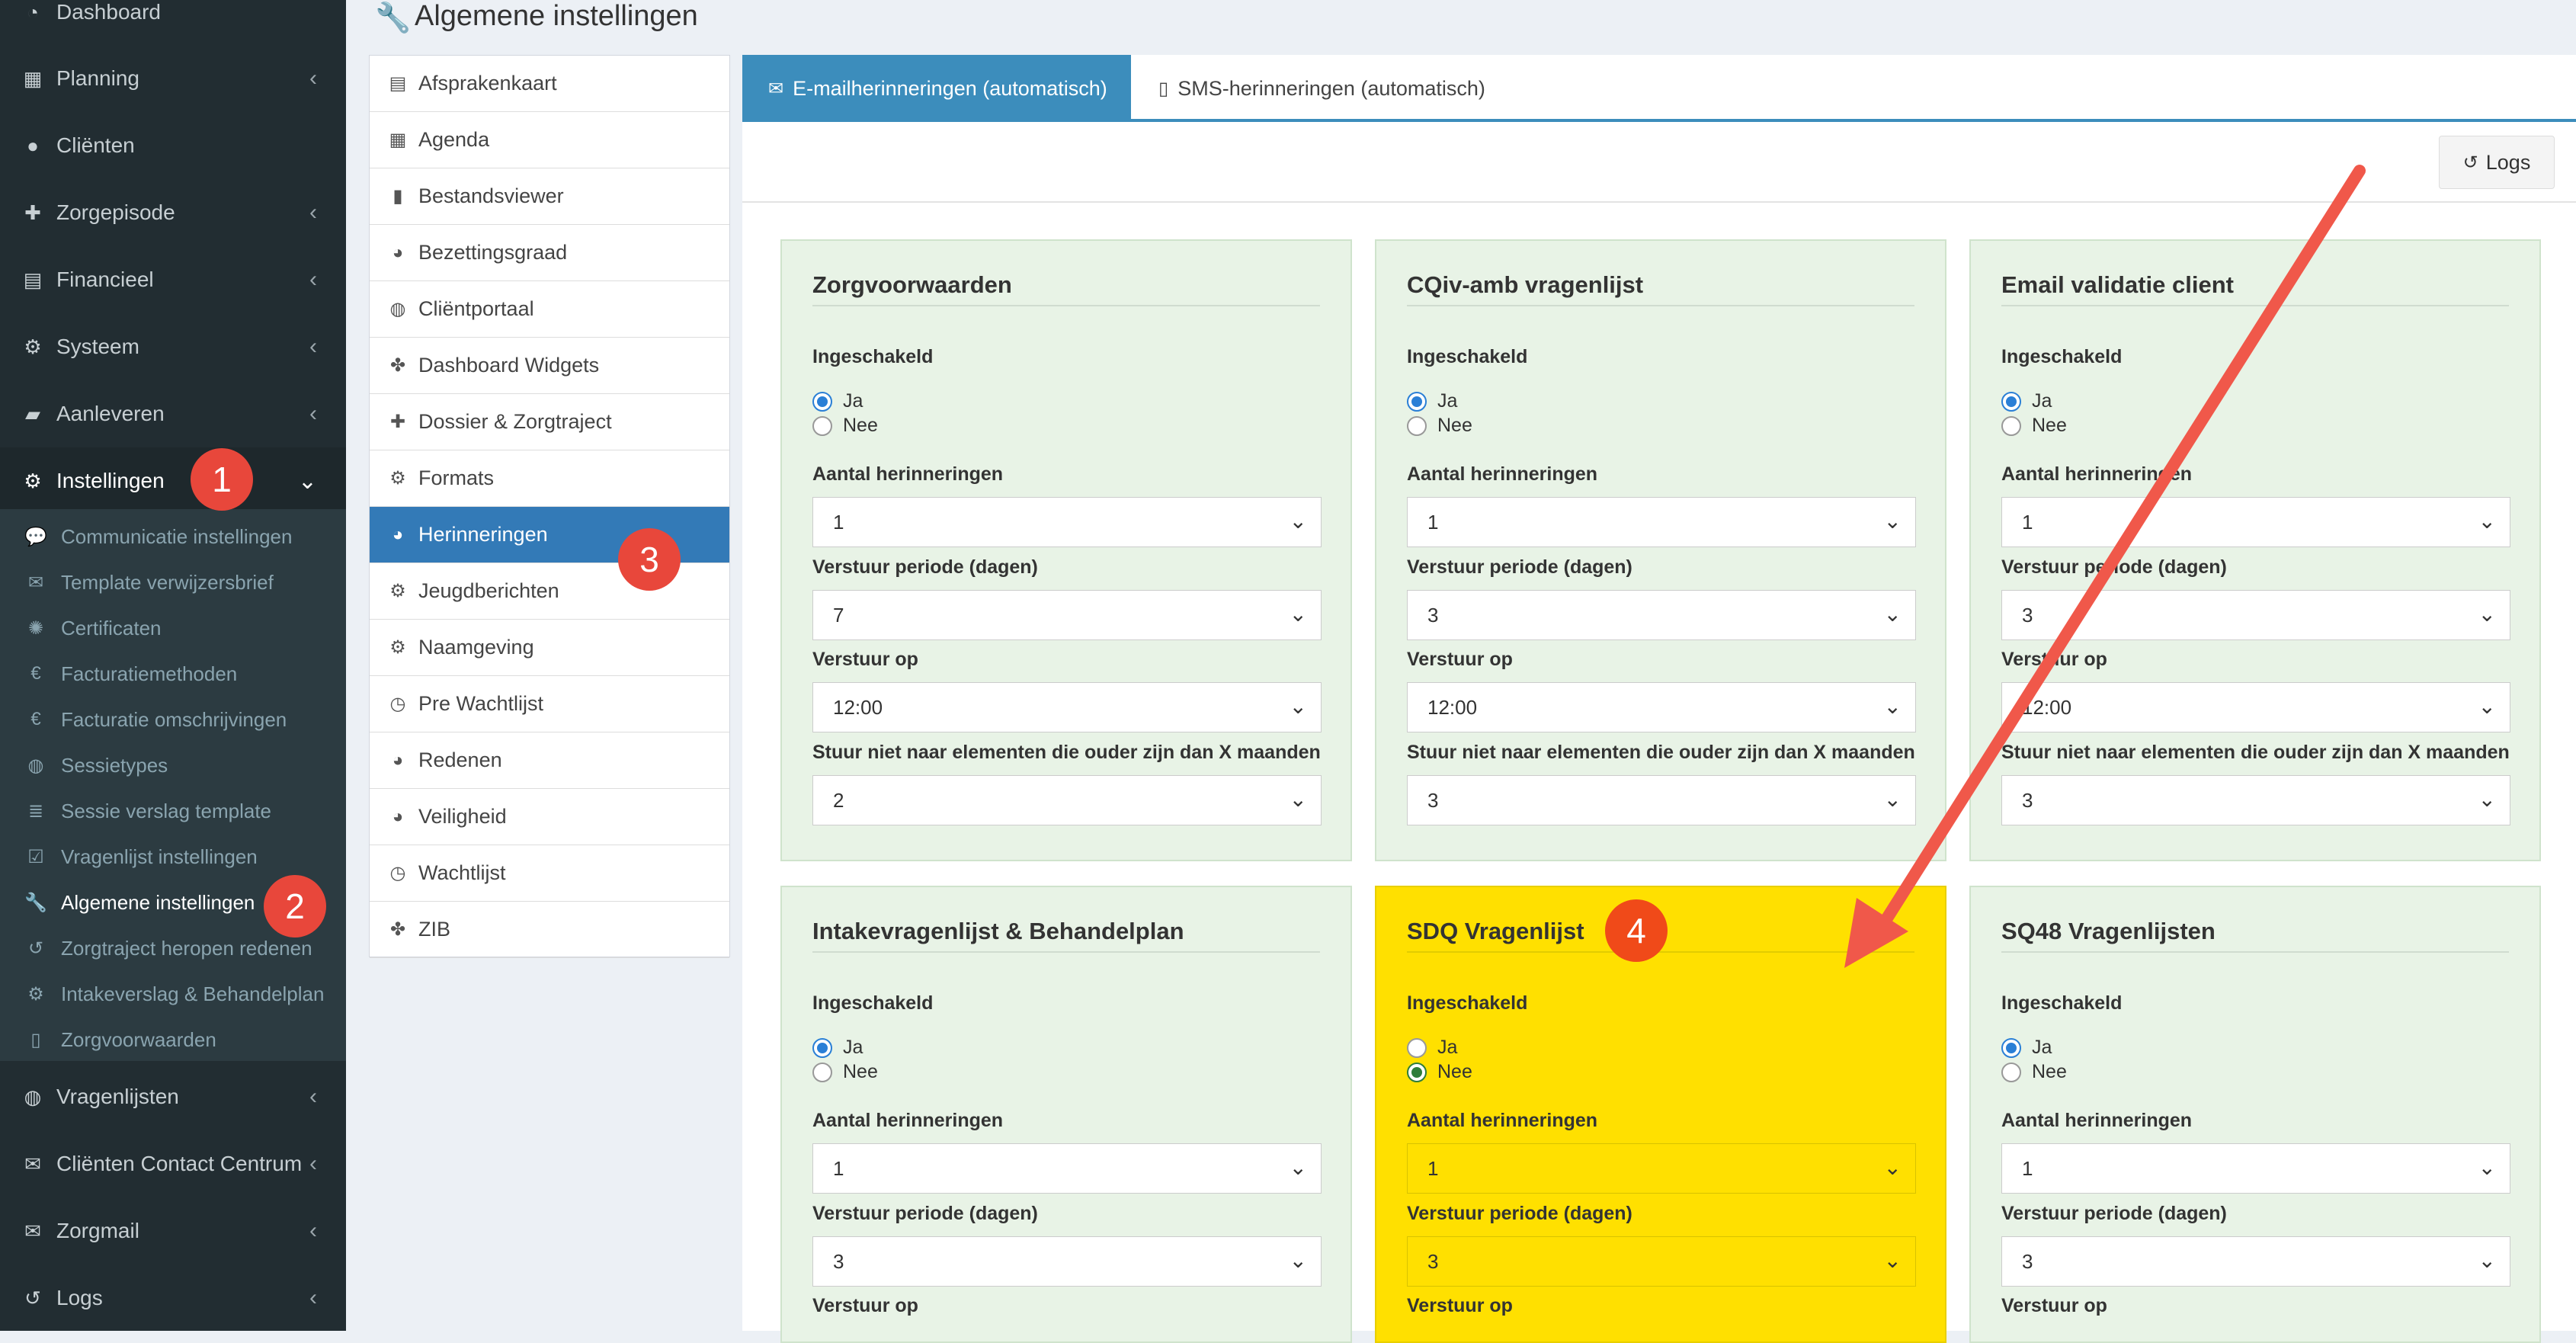  What do you see at coordinates (35, 673) in the screenshot?
I see `euro-icon: €` at bounding box center [35, 673].